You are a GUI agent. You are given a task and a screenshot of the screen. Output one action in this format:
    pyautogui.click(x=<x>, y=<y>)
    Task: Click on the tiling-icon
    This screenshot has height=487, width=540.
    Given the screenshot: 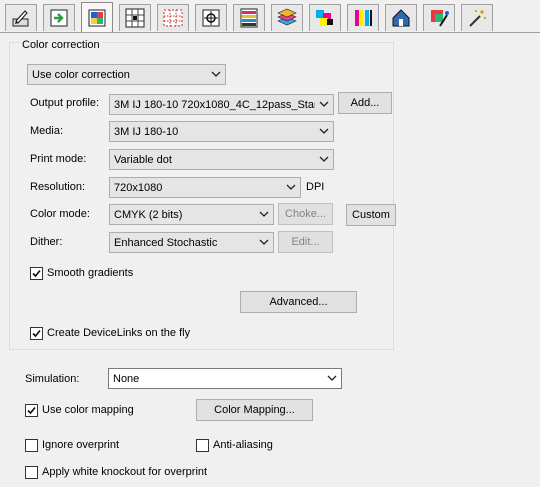 What is the action you would take?
    pyautogui.click(x=135, y=18)
    